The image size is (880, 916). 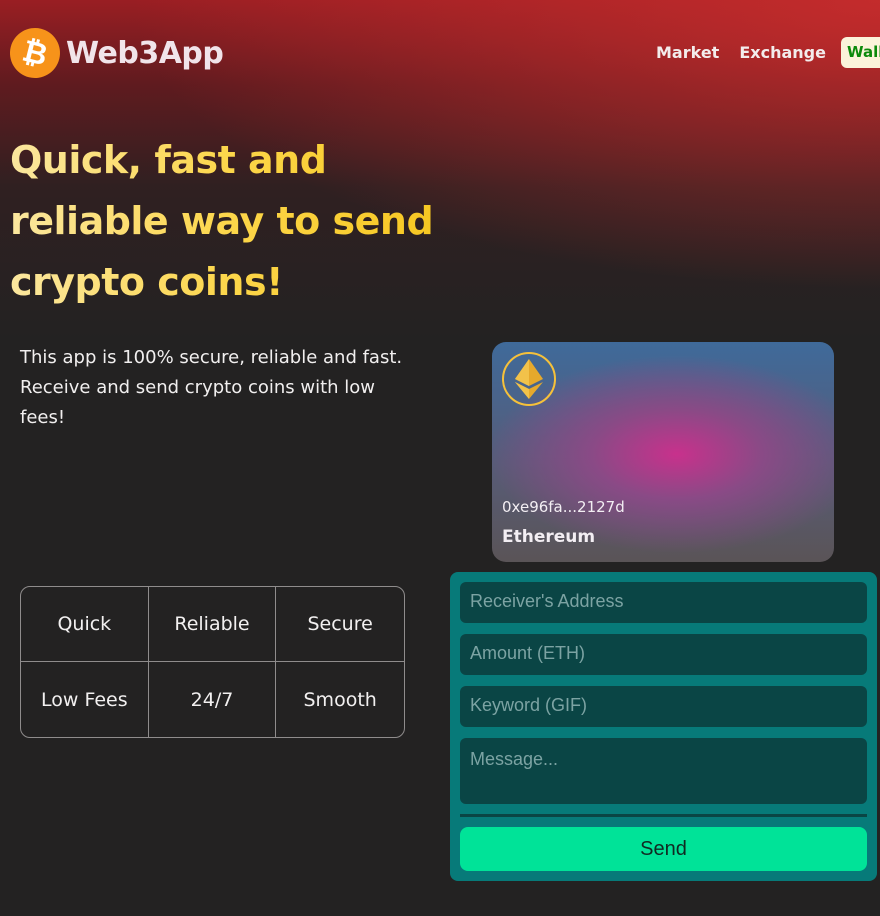 I want to click on hero-title-line-3: crypto coins!, so click(x=146, y=282).